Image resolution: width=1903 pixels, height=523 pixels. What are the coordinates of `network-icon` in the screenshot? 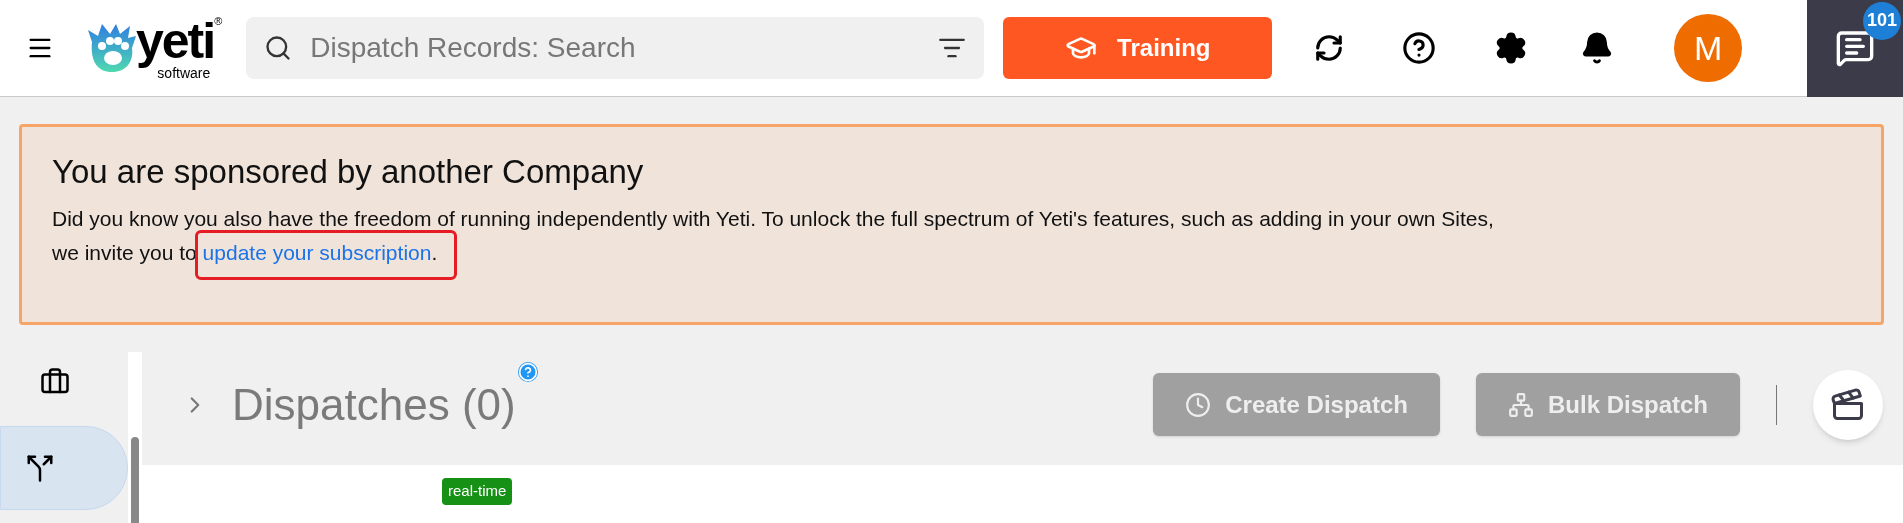 It's located at (1520, 404).